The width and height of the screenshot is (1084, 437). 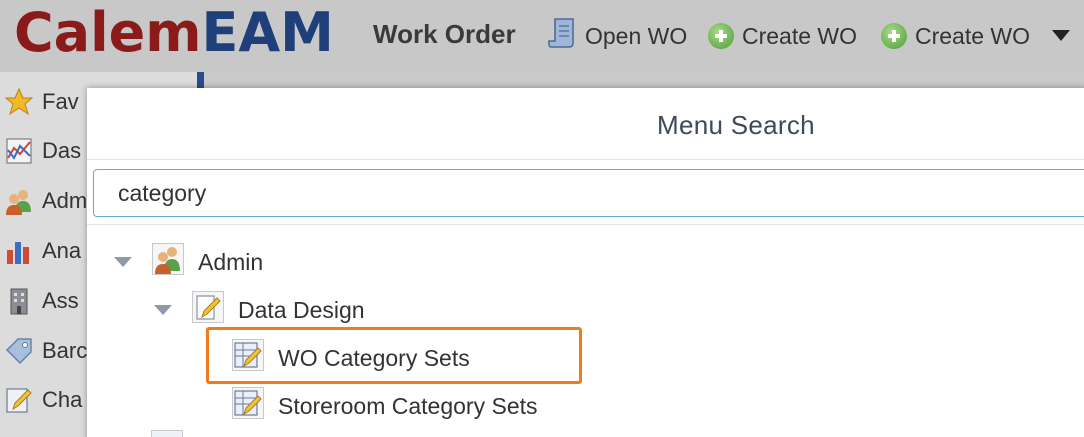 What do you see at coordinates (636, 35) in the screenshot?
I see `open-wo-label: Open WO` at bounding box center [636, 35].